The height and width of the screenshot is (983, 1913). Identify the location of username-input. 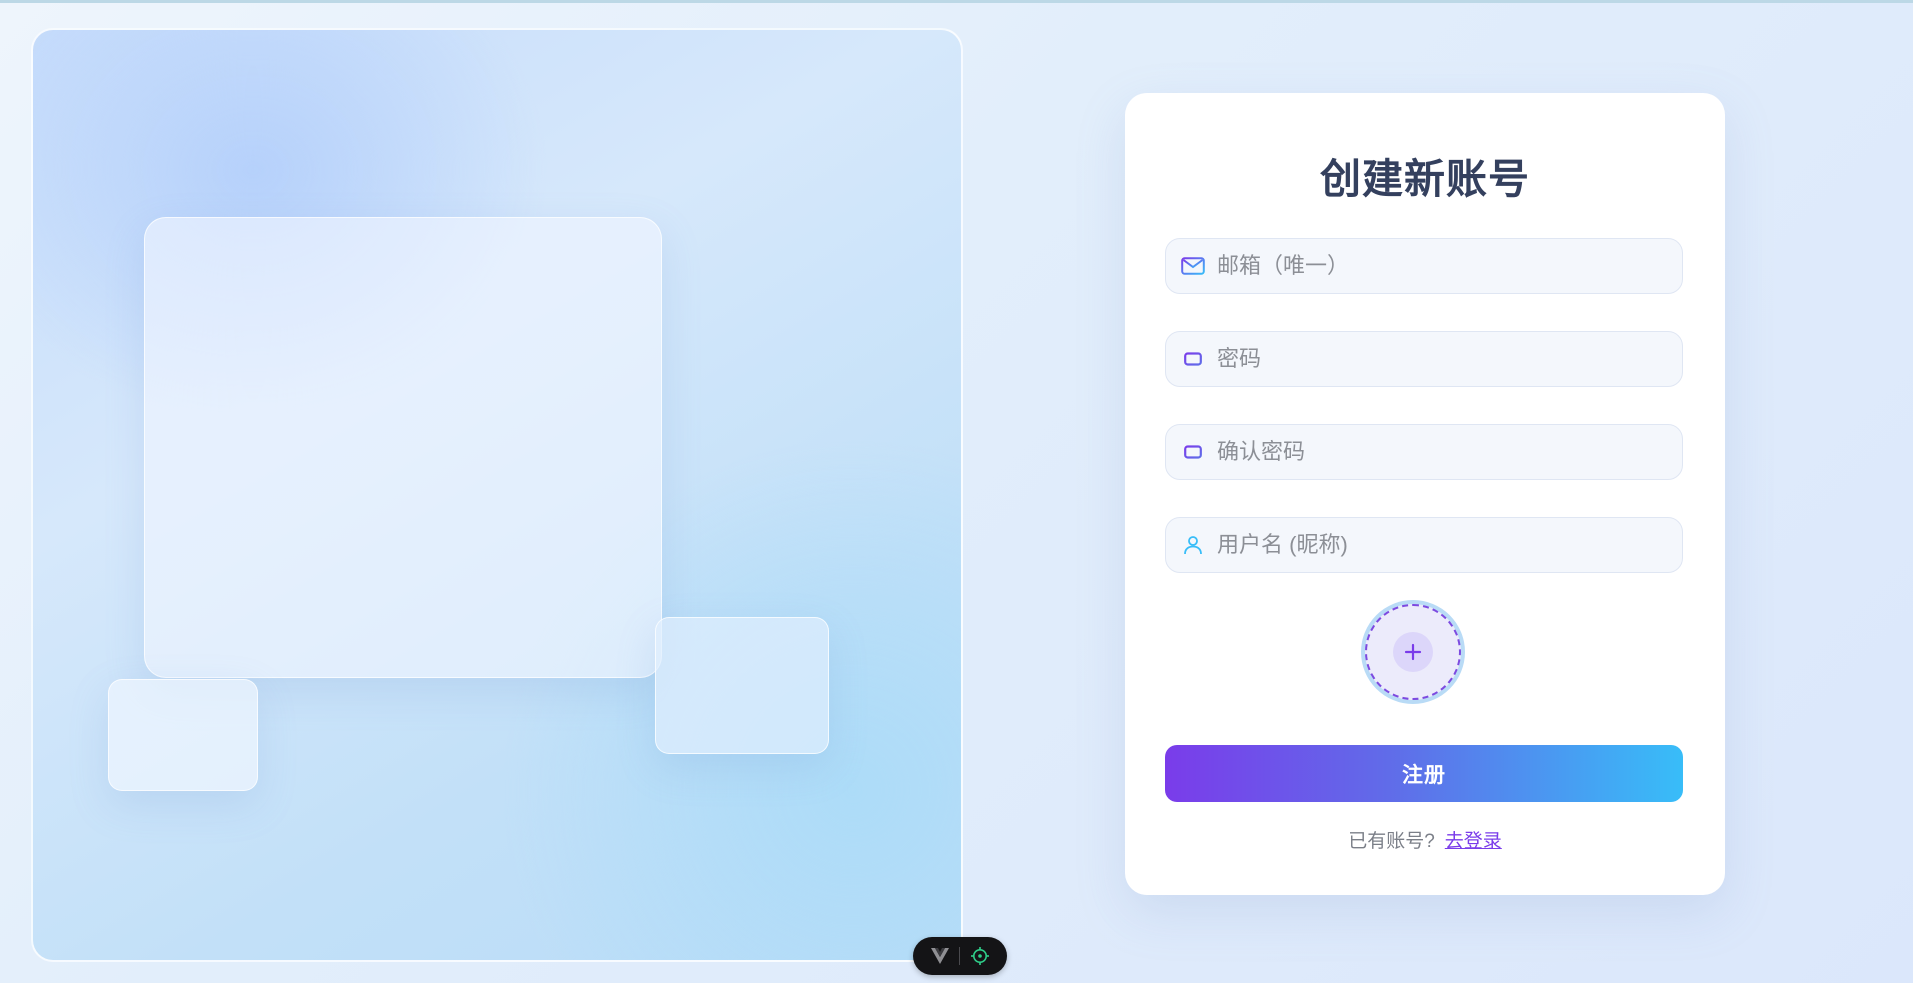
(1449, 545).